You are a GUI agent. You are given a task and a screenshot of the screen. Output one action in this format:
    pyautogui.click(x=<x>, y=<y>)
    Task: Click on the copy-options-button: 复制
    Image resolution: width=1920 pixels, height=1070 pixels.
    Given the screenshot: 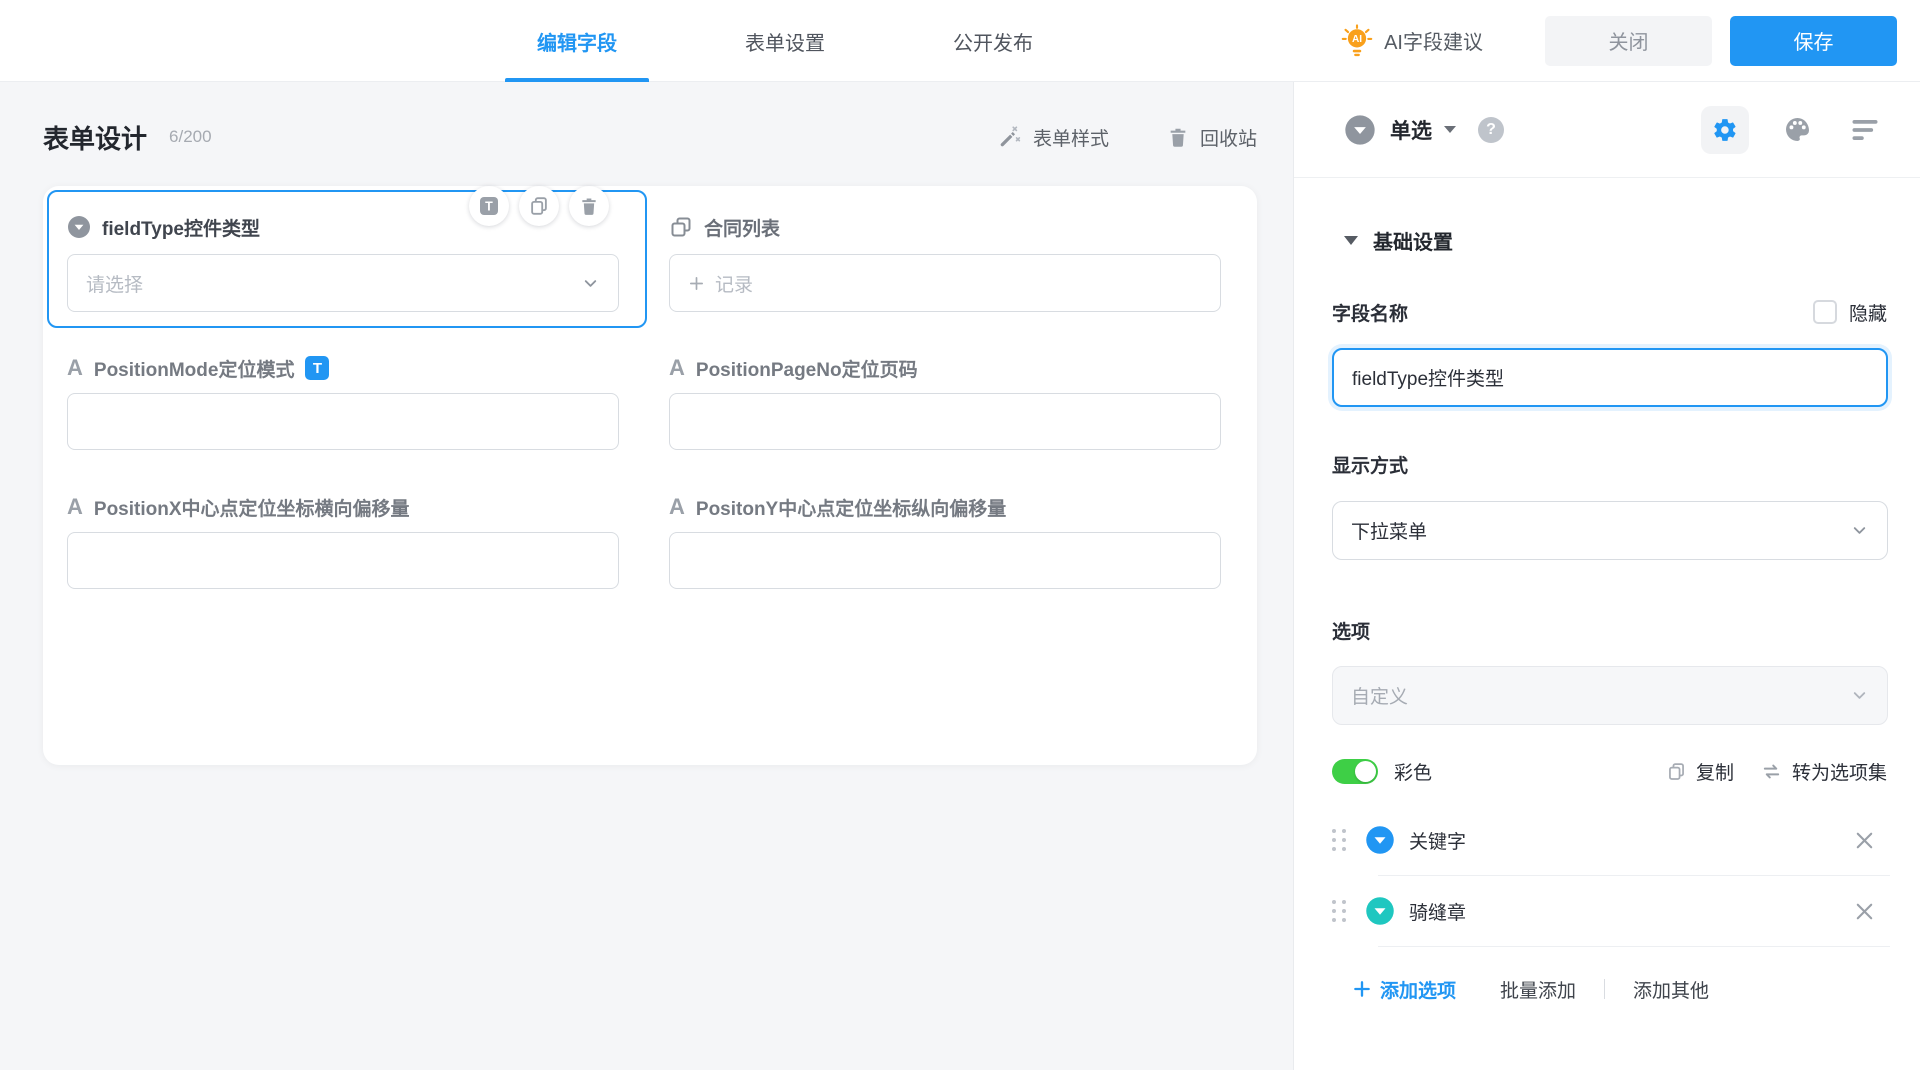 What is the action you would take?
    pyautogui.click(x=1700, y=771)
    